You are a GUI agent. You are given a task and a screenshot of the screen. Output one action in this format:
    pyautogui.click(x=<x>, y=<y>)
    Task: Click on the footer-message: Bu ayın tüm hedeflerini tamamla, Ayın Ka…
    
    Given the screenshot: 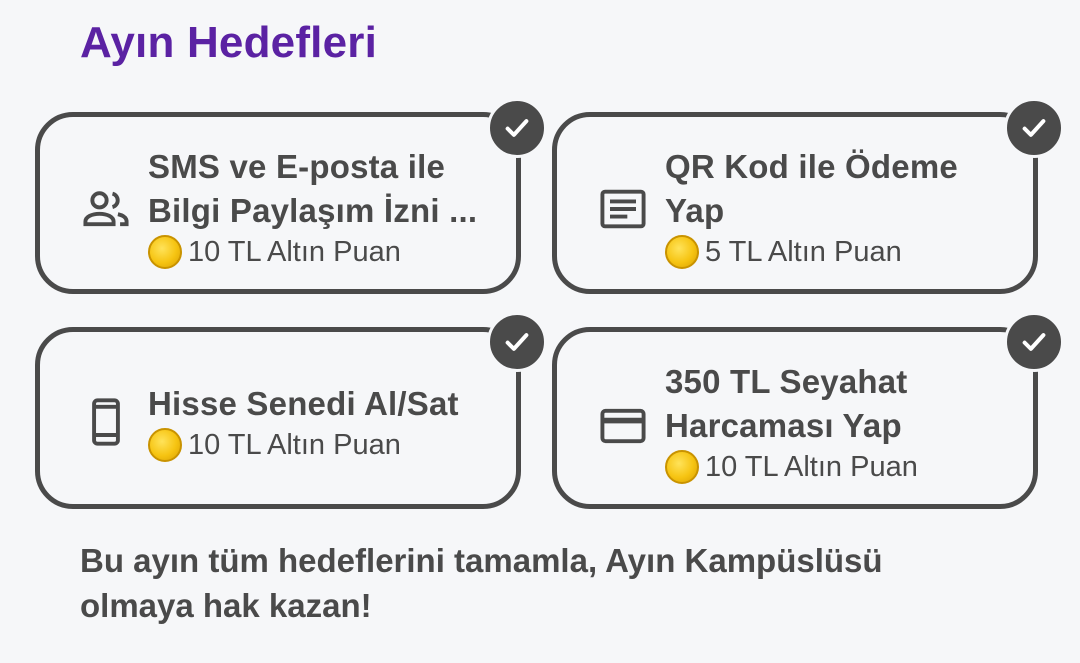 What is the action you would take?
    pyautogui.click(x=481, y=583)
    